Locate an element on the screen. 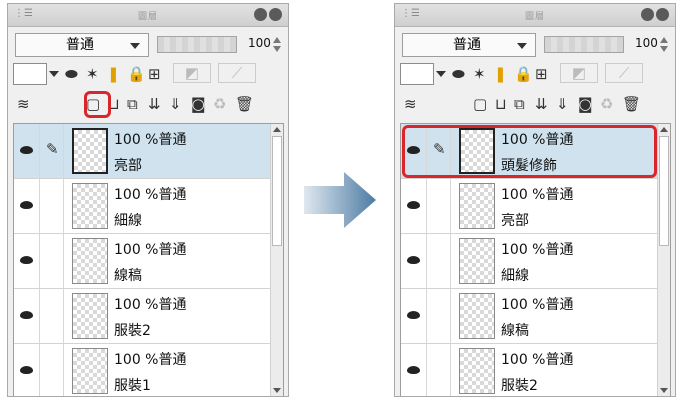 The width and height of the screenshot is (681, 401). layer-name: 服裝2 is located at coordinates (519, 386).